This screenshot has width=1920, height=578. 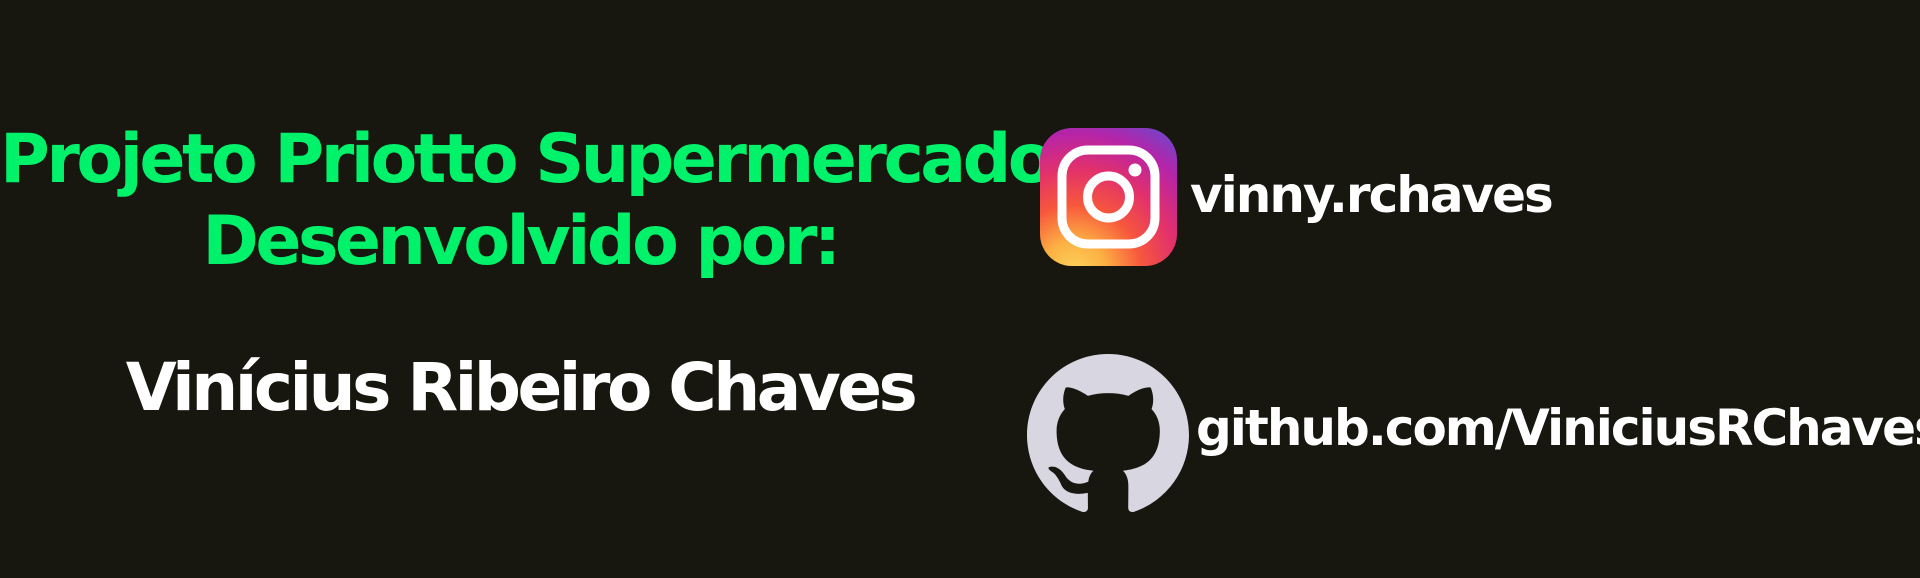 I want to click on author-name: Vinícius Ribeiro Chaves, so click(x=521, y=387).